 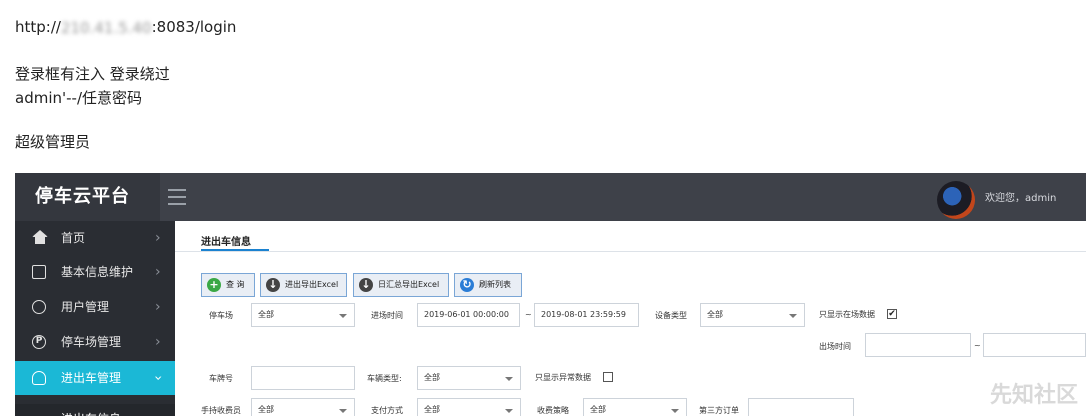 I want to click on only-abnormal-label: 只显示异常数据, so click(x=563, y=377).